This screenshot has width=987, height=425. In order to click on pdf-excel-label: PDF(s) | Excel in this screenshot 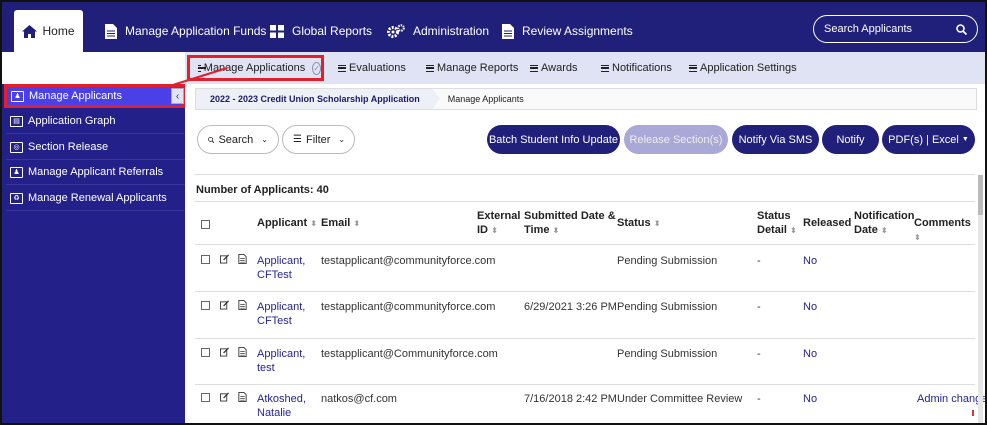, I will do `click(923, 139)`.